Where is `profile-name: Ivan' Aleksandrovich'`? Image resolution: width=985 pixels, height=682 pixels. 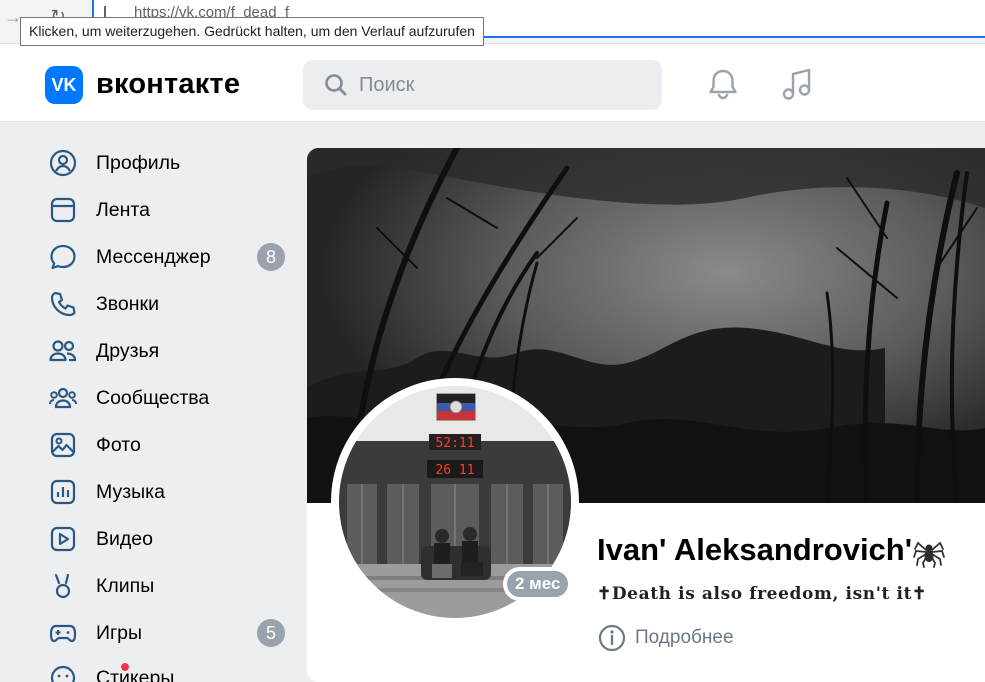 profile-name: Ivan' Aleksandrovich' is located at coordinates (755, 549).